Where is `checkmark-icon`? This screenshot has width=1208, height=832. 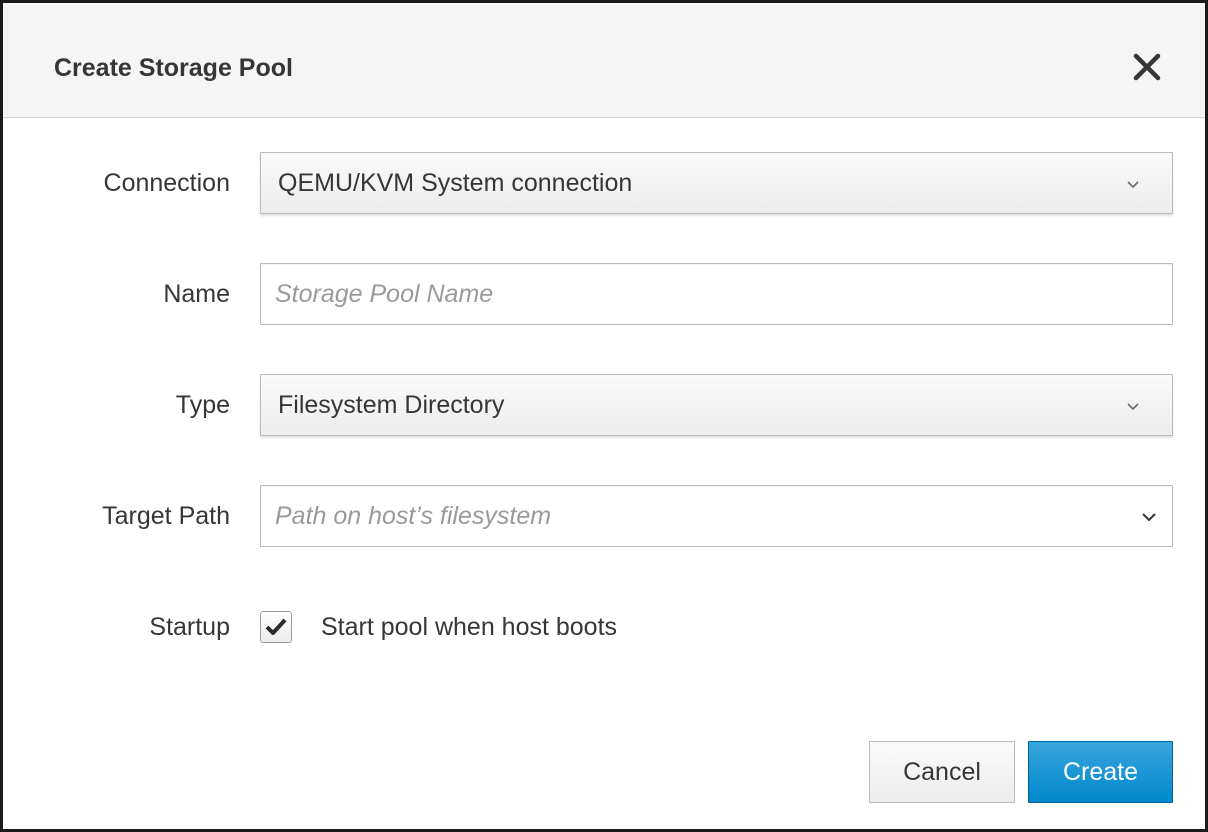
checkmark-icon is located at coordinates (276, 626).